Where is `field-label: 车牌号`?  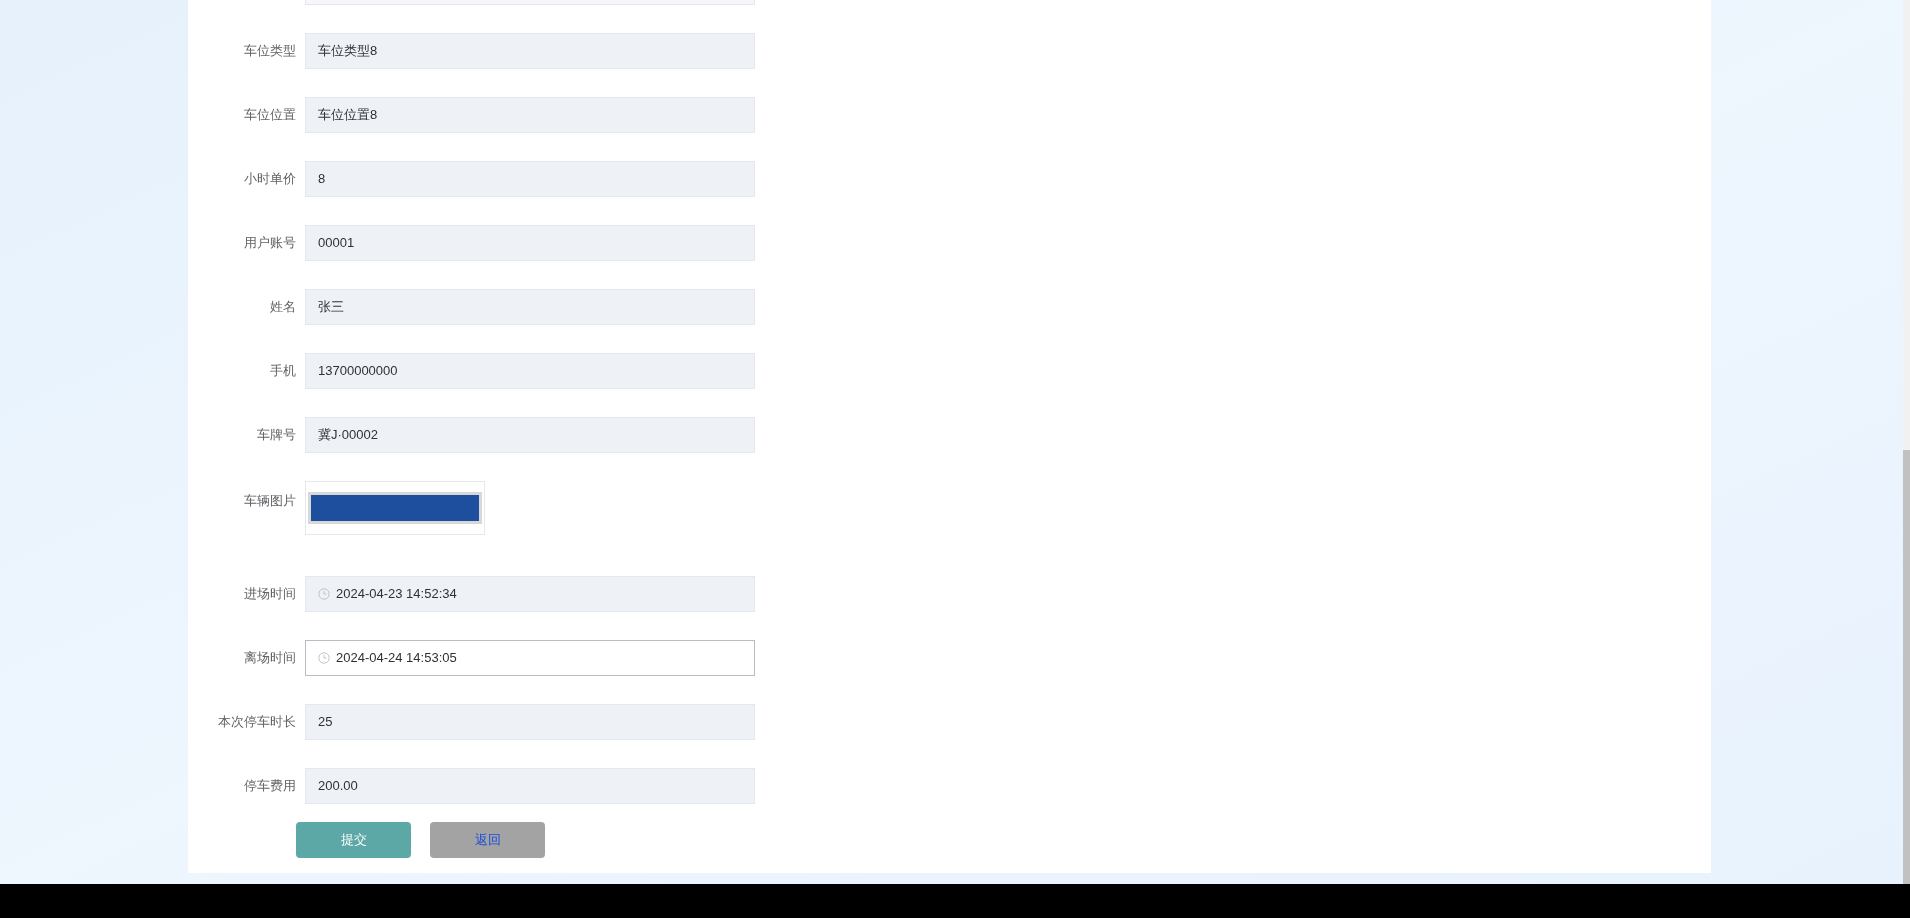
field-label: 车牌号 is located at coordinates (276, 435).